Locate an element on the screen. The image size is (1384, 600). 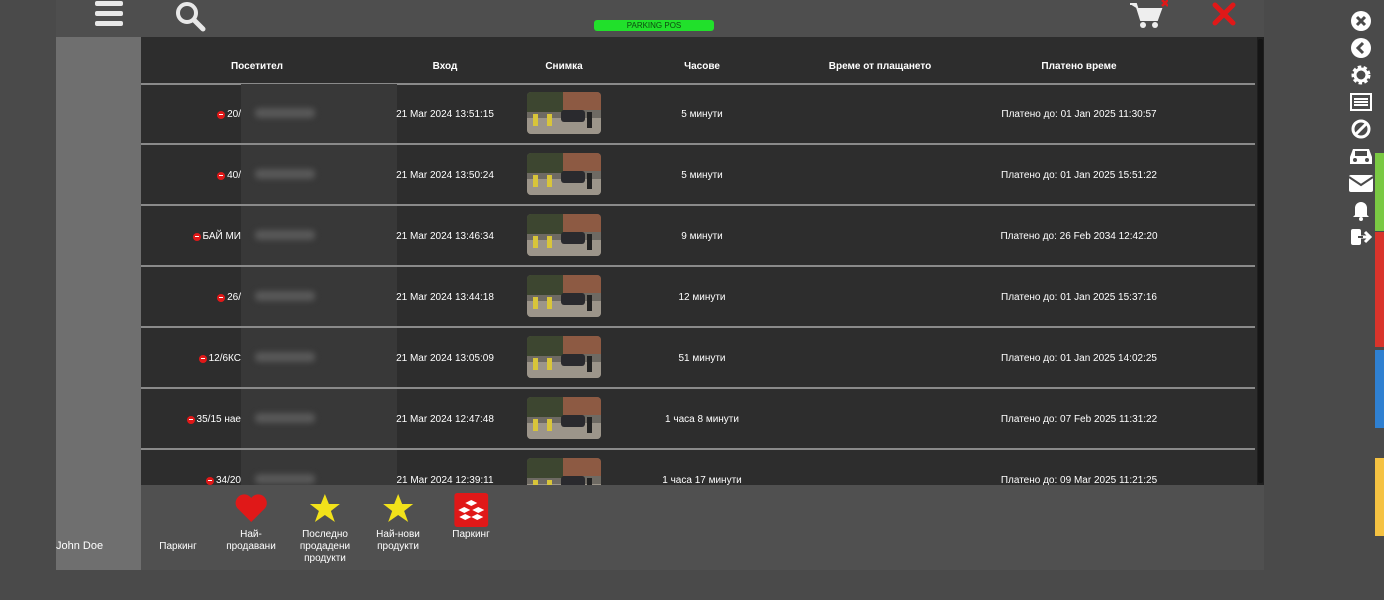
quick-button: Най-нови продукти is located at coordinates (398, 523).